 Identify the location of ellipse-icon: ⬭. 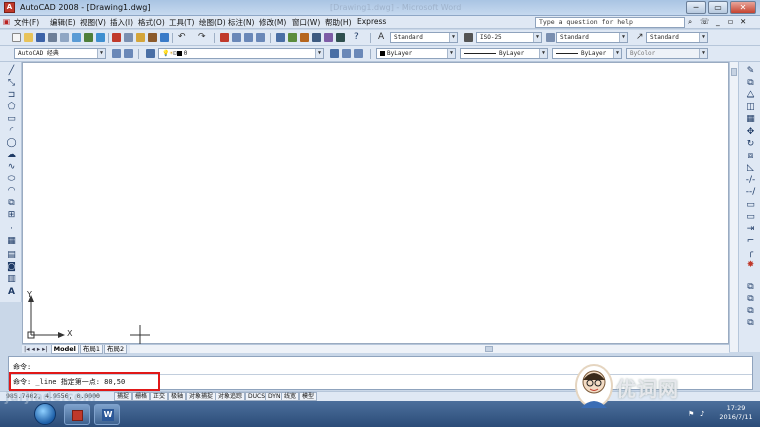
(11, 179).